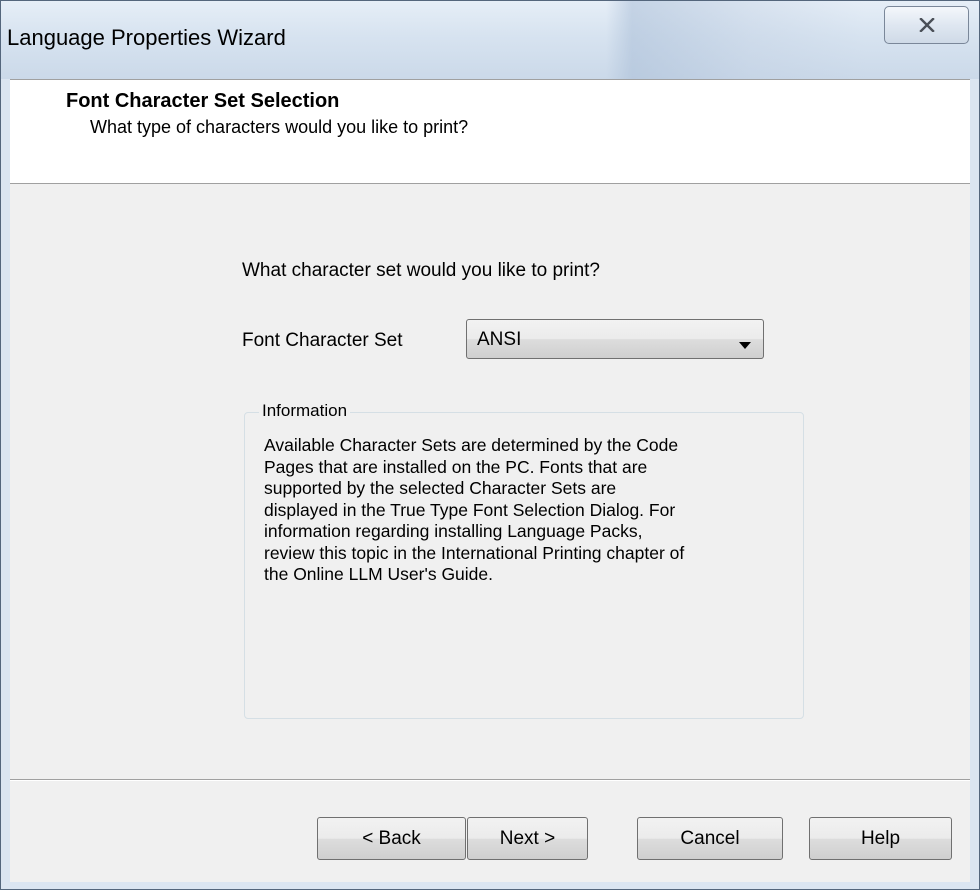  What do you see at coordinates (146, 37) in the screenshot?
I see `window-title: Language Properties Wizard` at bounding box center [146, 37].